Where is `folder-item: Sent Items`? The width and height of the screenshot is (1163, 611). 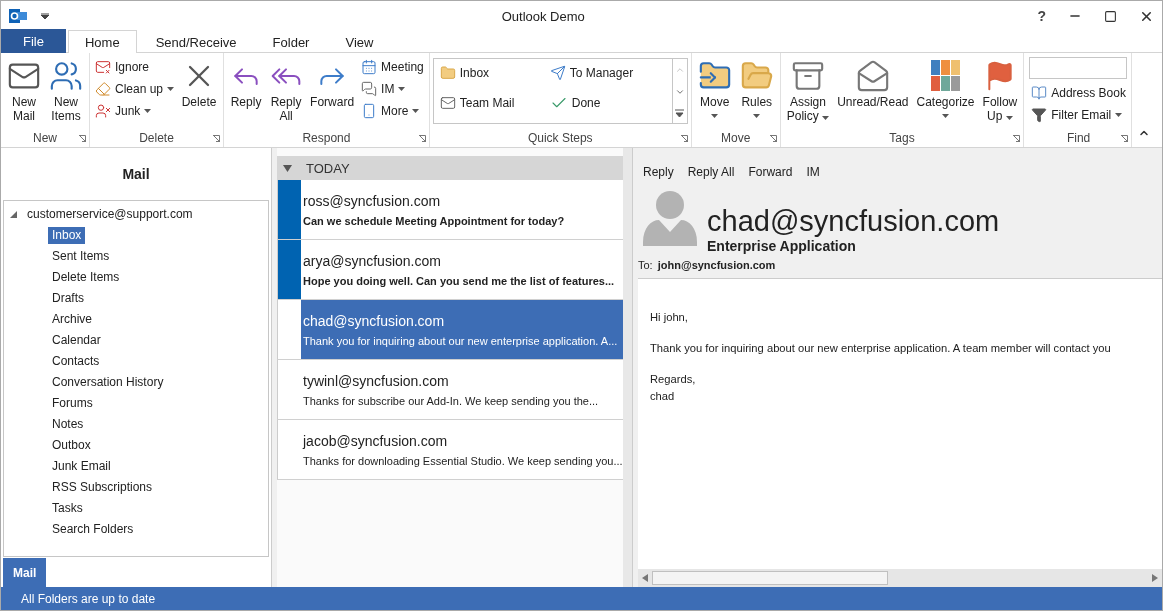 folder-item: Sent Items is located at coordinates (81, 256).